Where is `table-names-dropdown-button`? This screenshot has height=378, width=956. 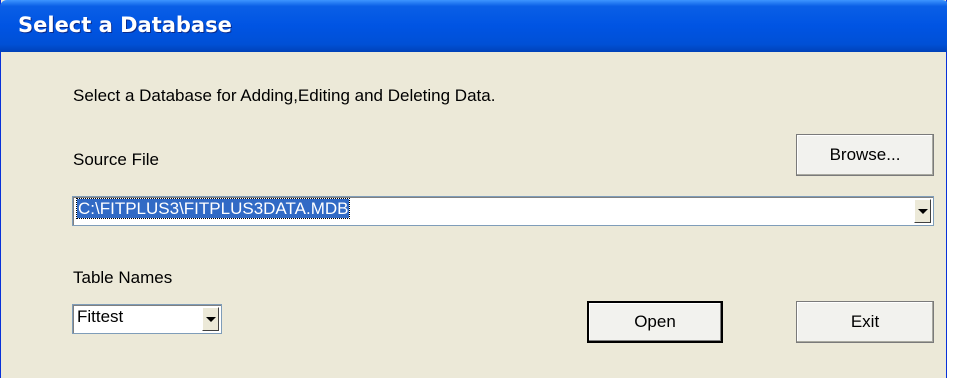 table-names-dropdown-button is located at coordinates (210, 319).